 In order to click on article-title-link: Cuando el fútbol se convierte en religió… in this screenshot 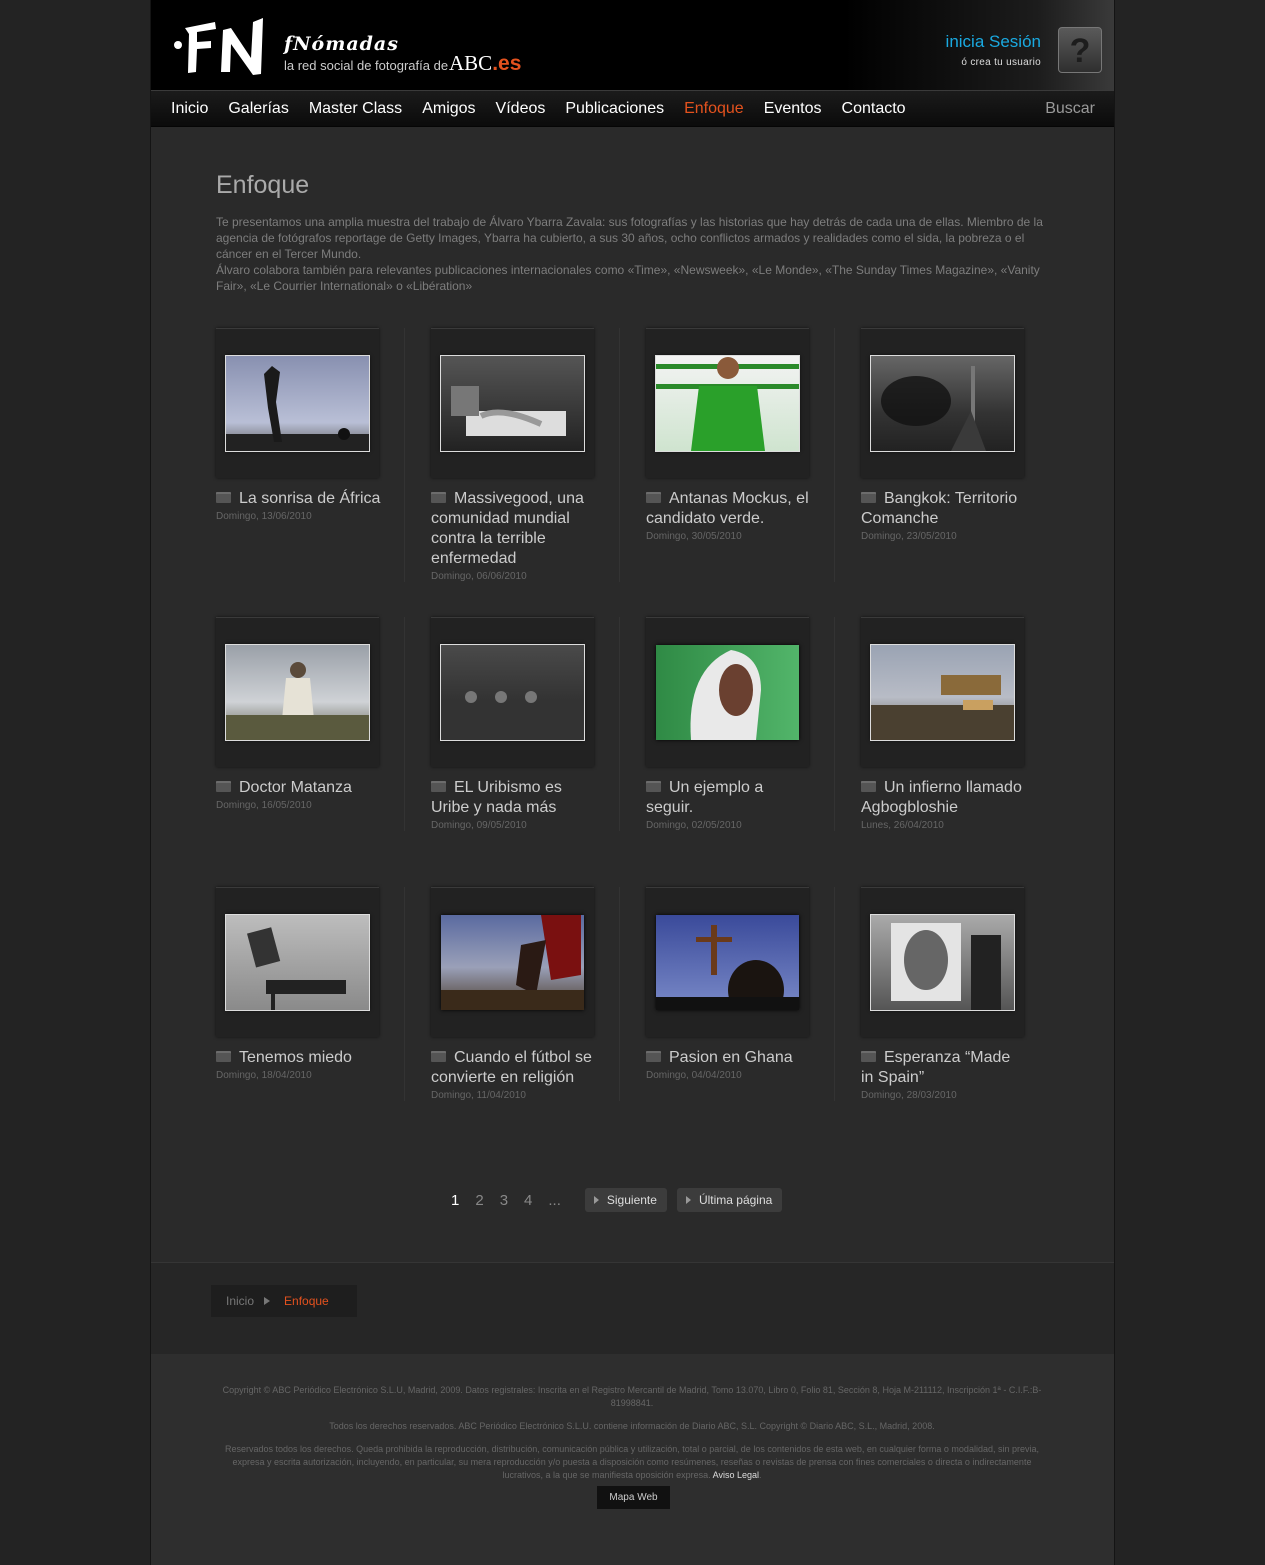, I will do `click(513, 1068)`.